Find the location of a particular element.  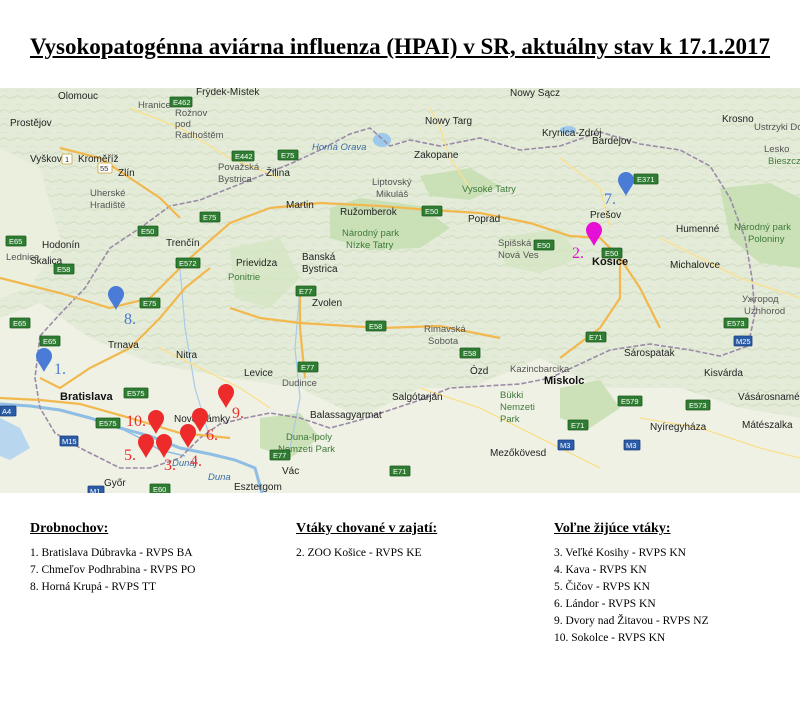

marker-label-10: 10. is located at coordinates (136, 421).